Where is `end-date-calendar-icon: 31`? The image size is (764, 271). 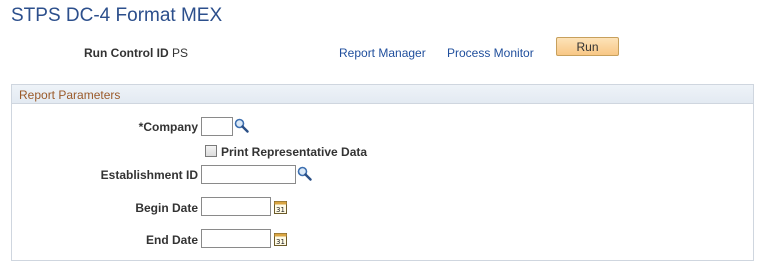 end-date-calendar-icon: 31 is located at coordinates (280, 239).